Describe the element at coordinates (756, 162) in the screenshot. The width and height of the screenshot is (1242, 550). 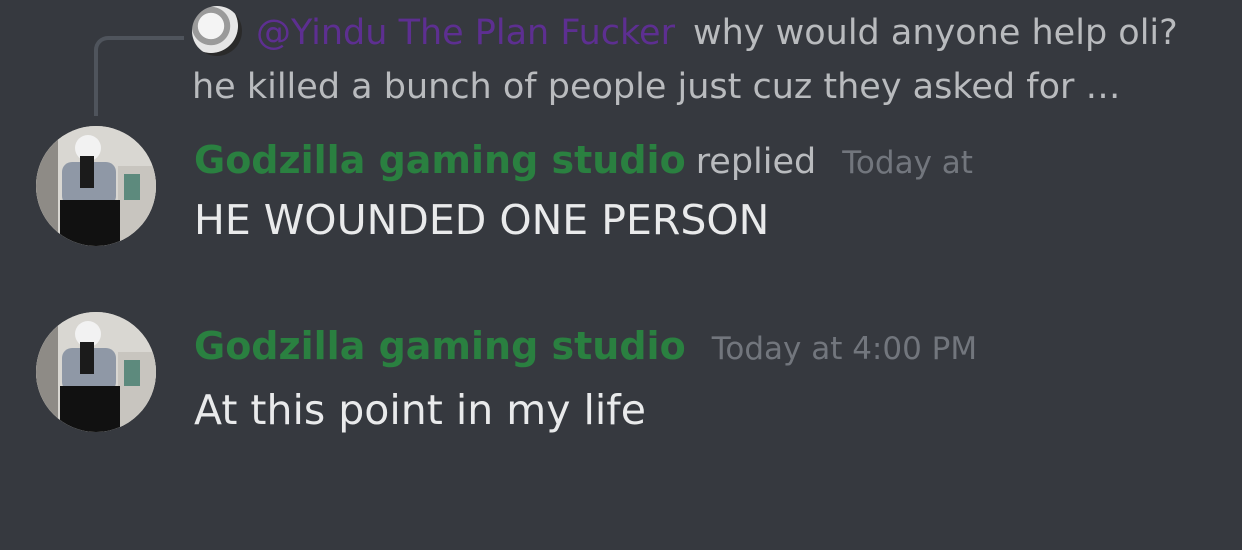
I see `replied-label: replied` at that location.